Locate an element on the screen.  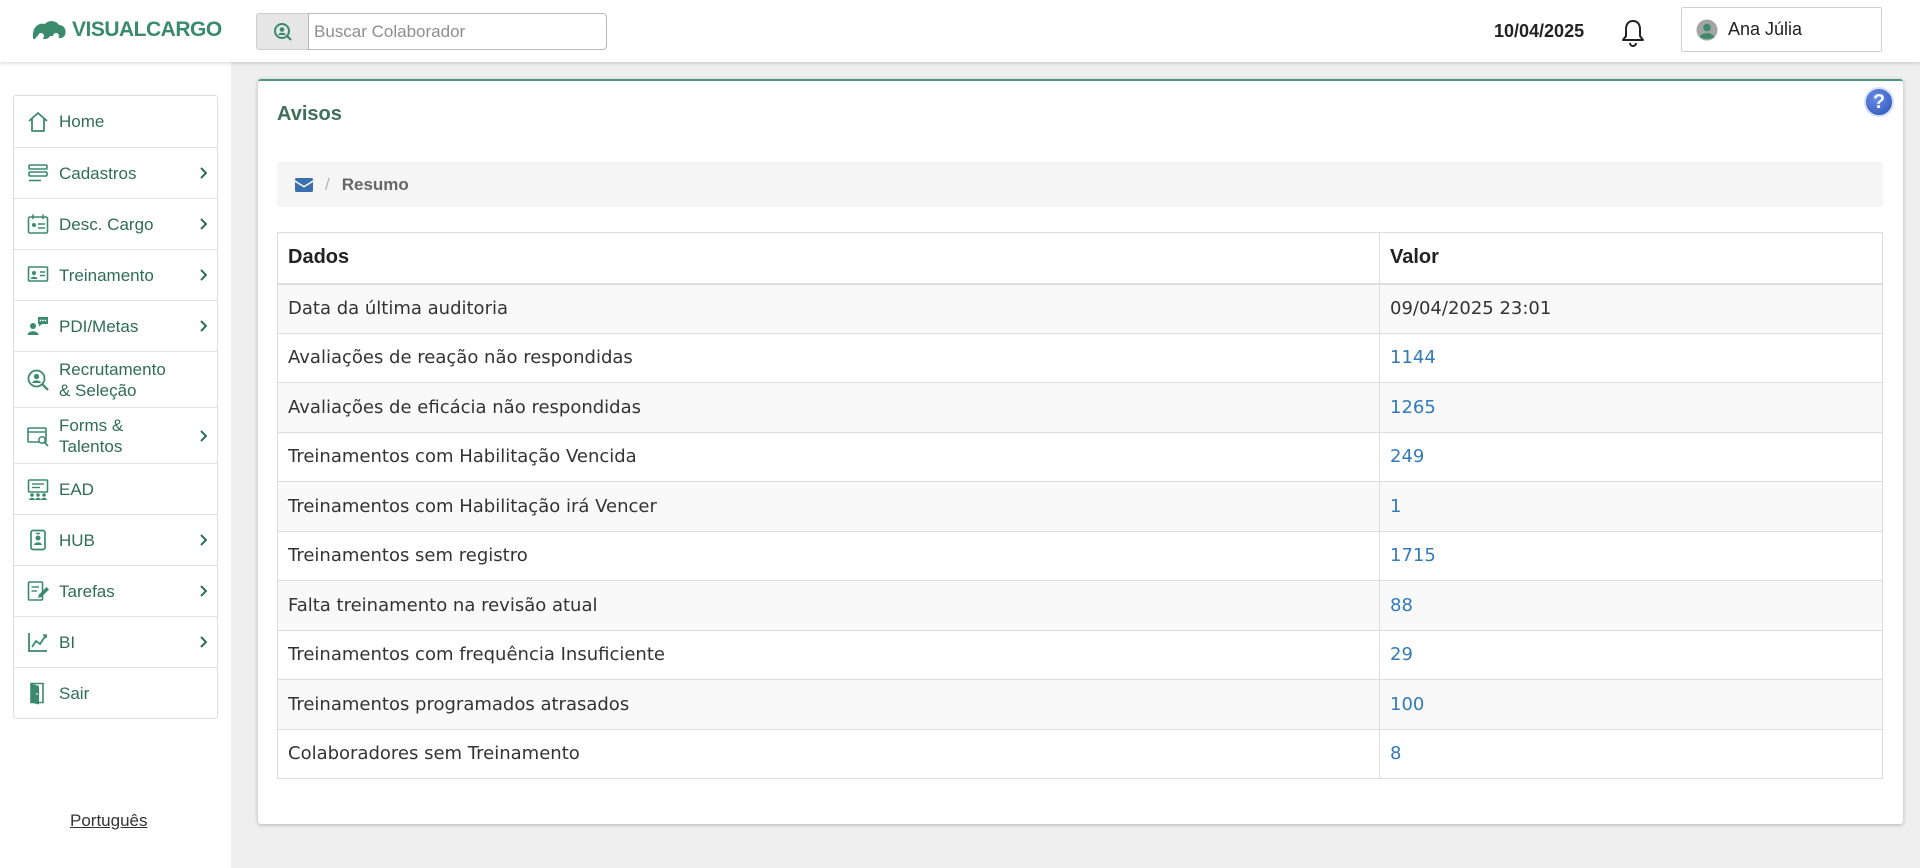
sidebar-item-label: Cadastros is located at coordinates (98, 173).